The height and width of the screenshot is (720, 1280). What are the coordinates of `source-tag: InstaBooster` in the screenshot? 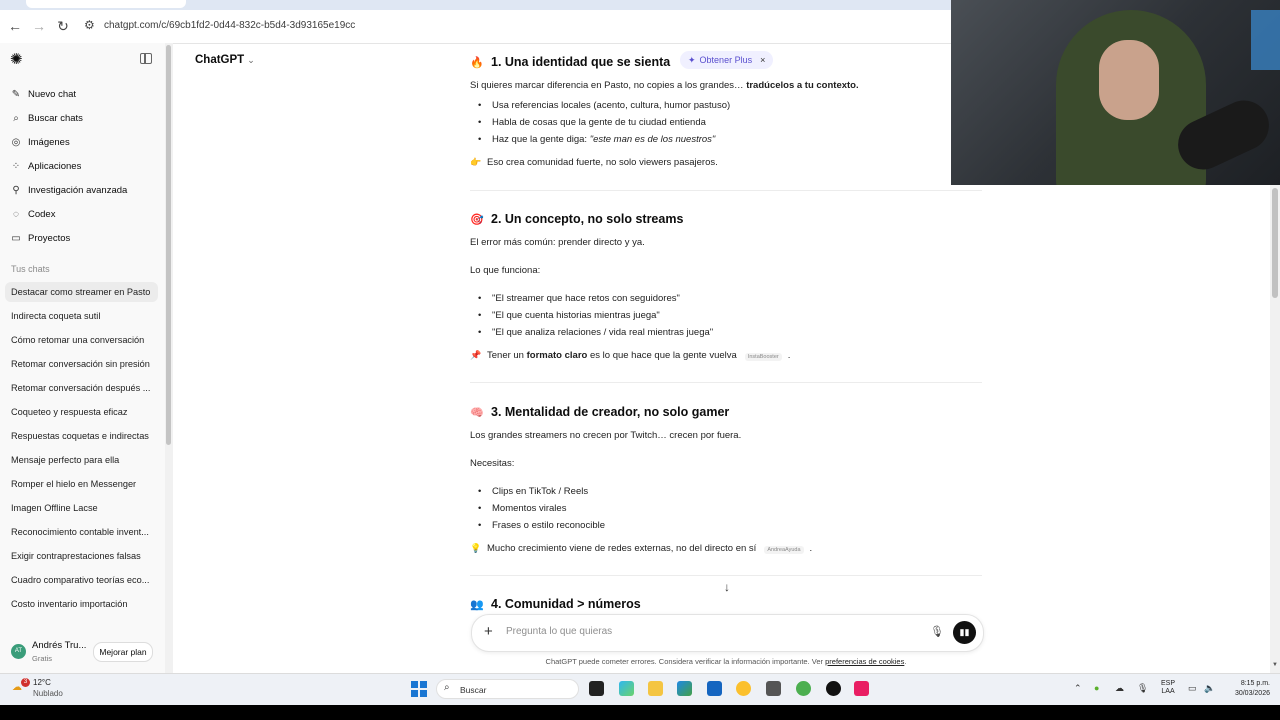 It's located at (763, 357).